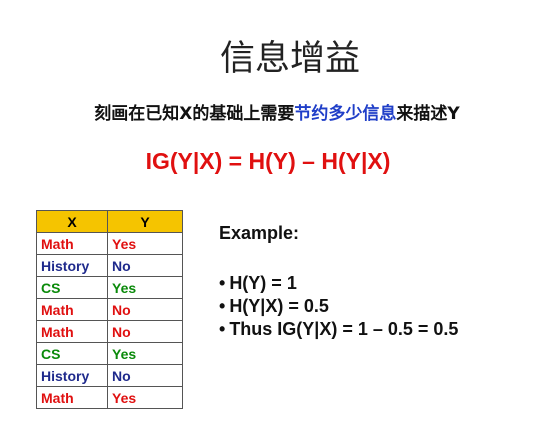  What do you see at coordinates (289, 59) in the screenshot?
I see `slide-title: 信息增益` at bounding box center [289, 59].